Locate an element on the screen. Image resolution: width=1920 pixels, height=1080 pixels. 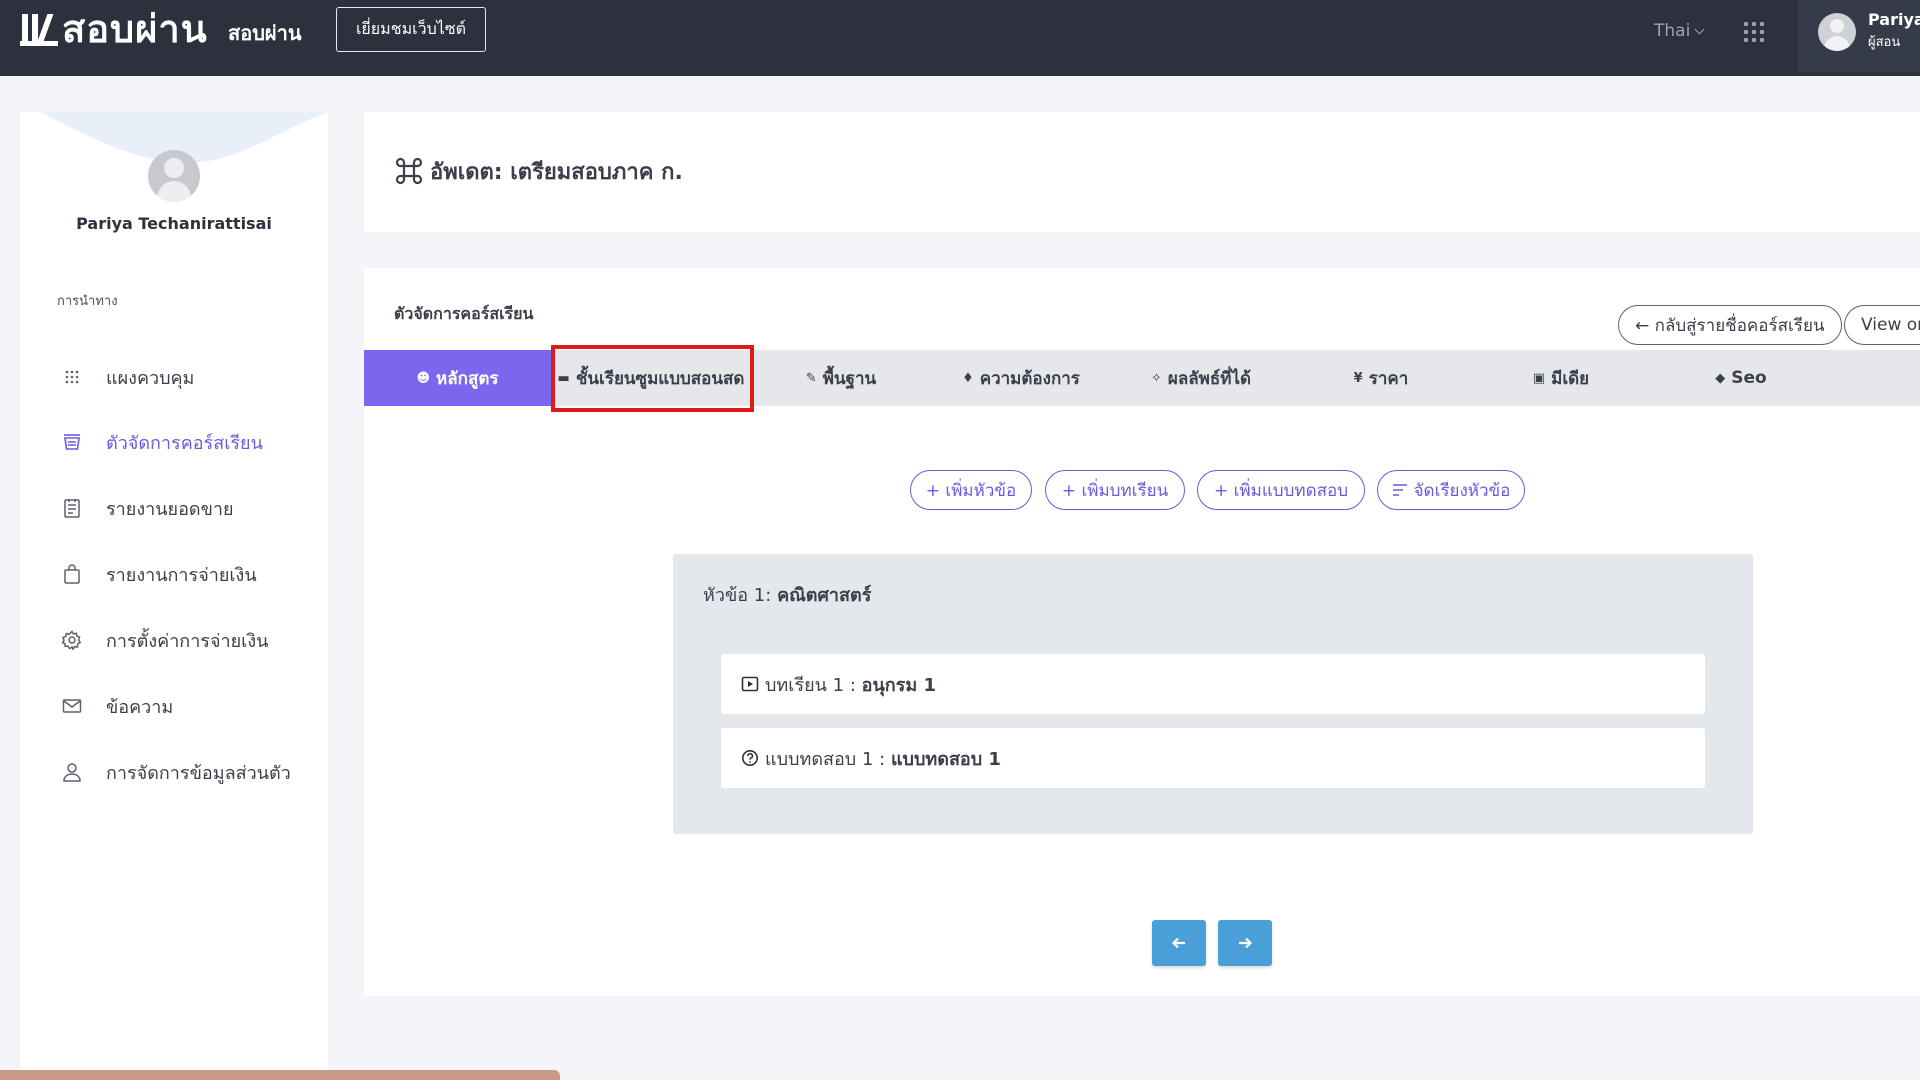
sidebar-avatar is located at coordinates (174, 176).